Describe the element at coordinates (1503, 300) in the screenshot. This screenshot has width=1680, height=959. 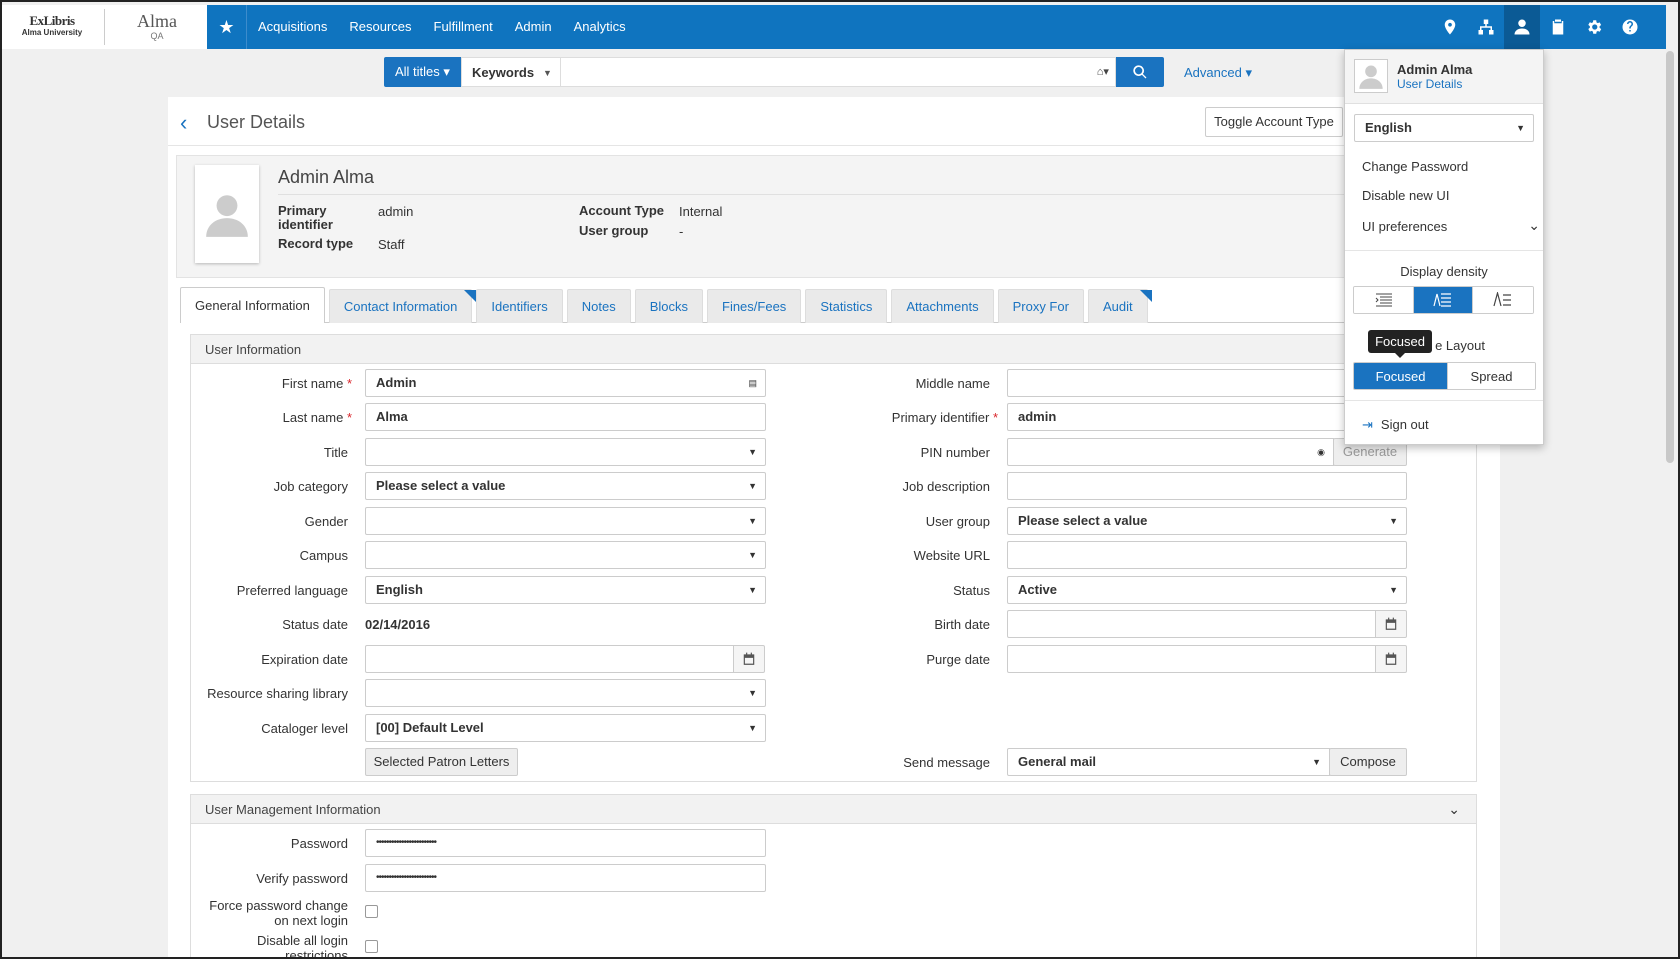
I see `density-comfortable-option` at that location.